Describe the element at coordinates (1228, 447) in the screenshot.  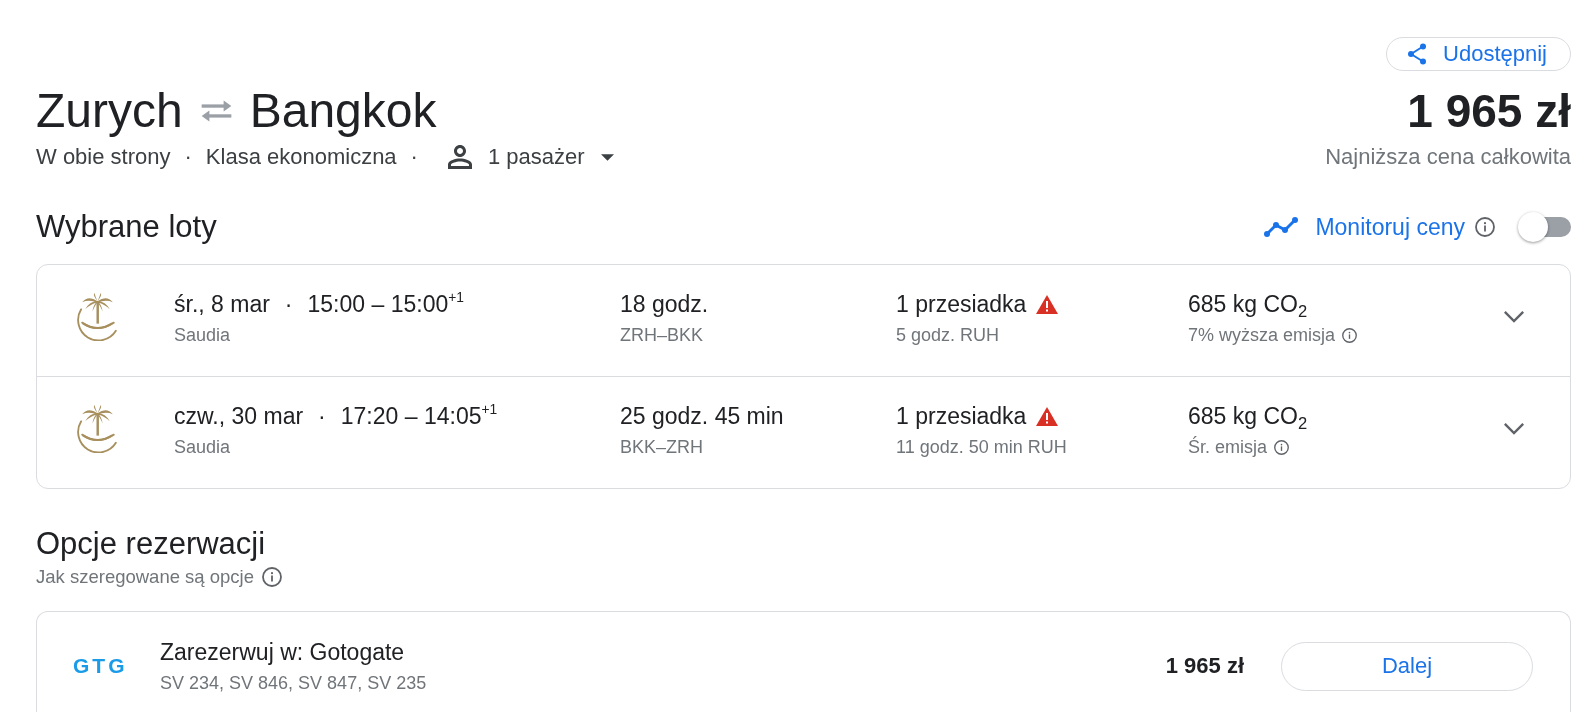
I see `emissions-note: Śr. emisja` at that location.